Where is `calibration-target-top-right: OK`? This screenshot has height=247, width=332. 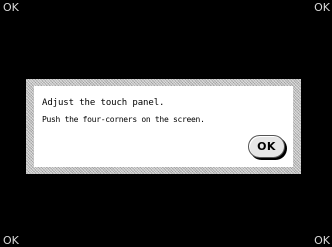
calibration-target-top-right: OK is located at coordinates (322, 8).